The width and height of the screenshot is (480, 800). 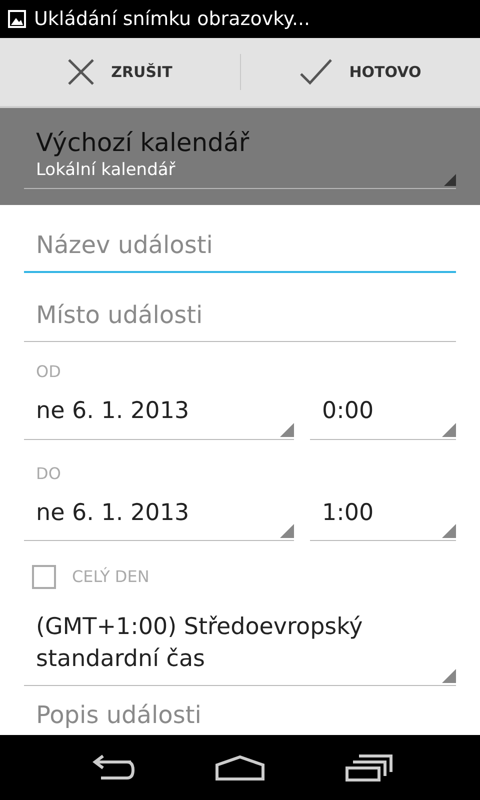 What do you see at coordinates (240, 767) in the screenshot?
I see `home-icon` at bounding box center [240, 767].